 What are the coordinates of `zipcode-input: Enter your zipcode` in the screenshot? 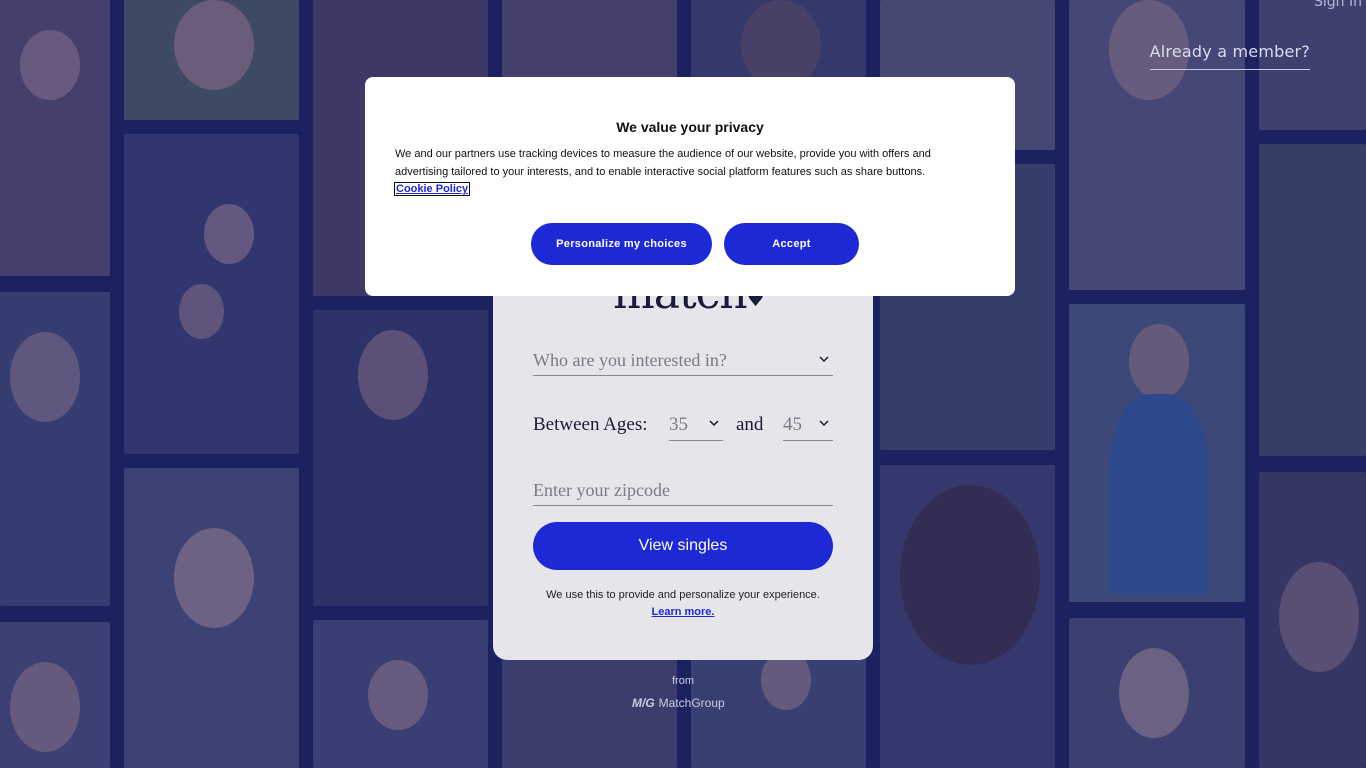 It's located at (683, 493).